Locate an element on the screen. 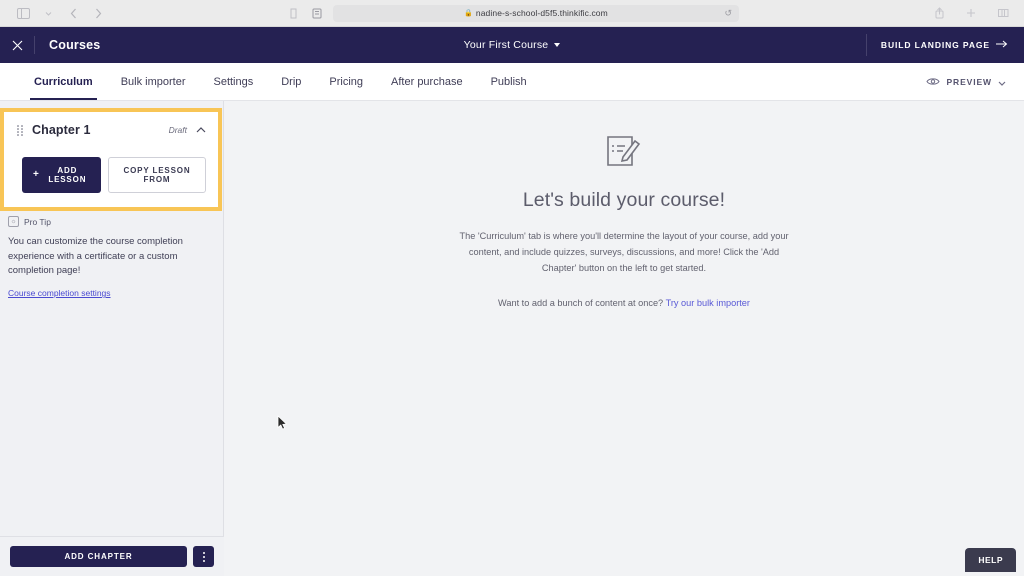 The width and height of the screenshot is (1024, 576). chapter-title: Chapter 1 is located at coordinates (61, 130).